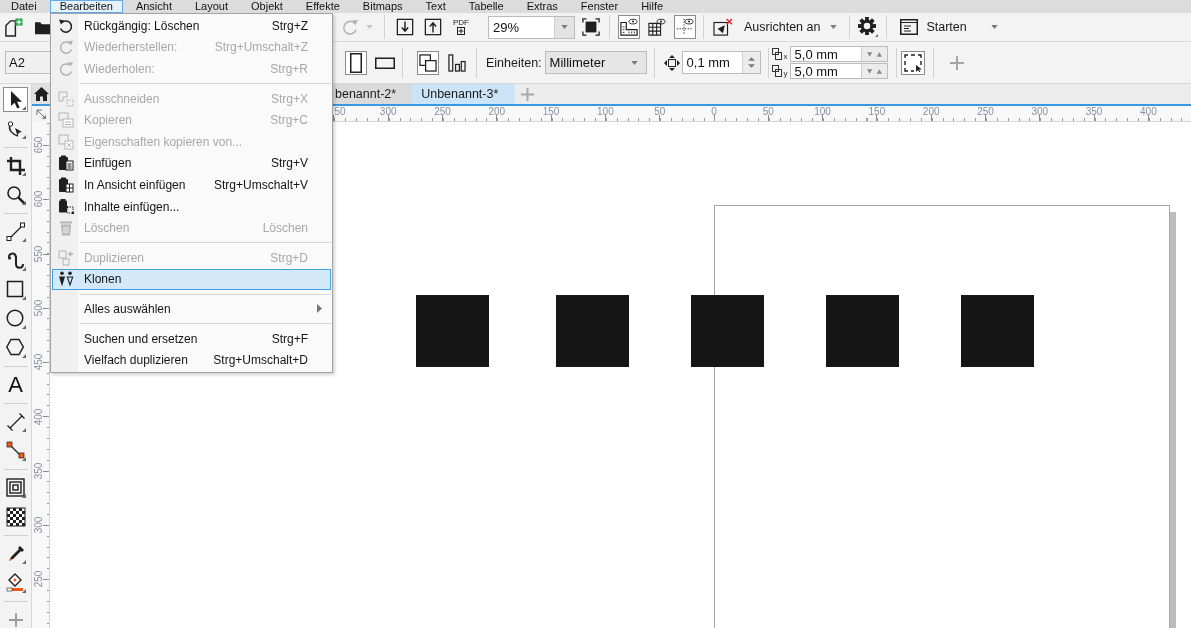 The width and height of the screenshot is (1191, 628). Describe the element at coordinates (267, 6) in the screenshot. I see `menu-bar-item: Objekt` at that location.